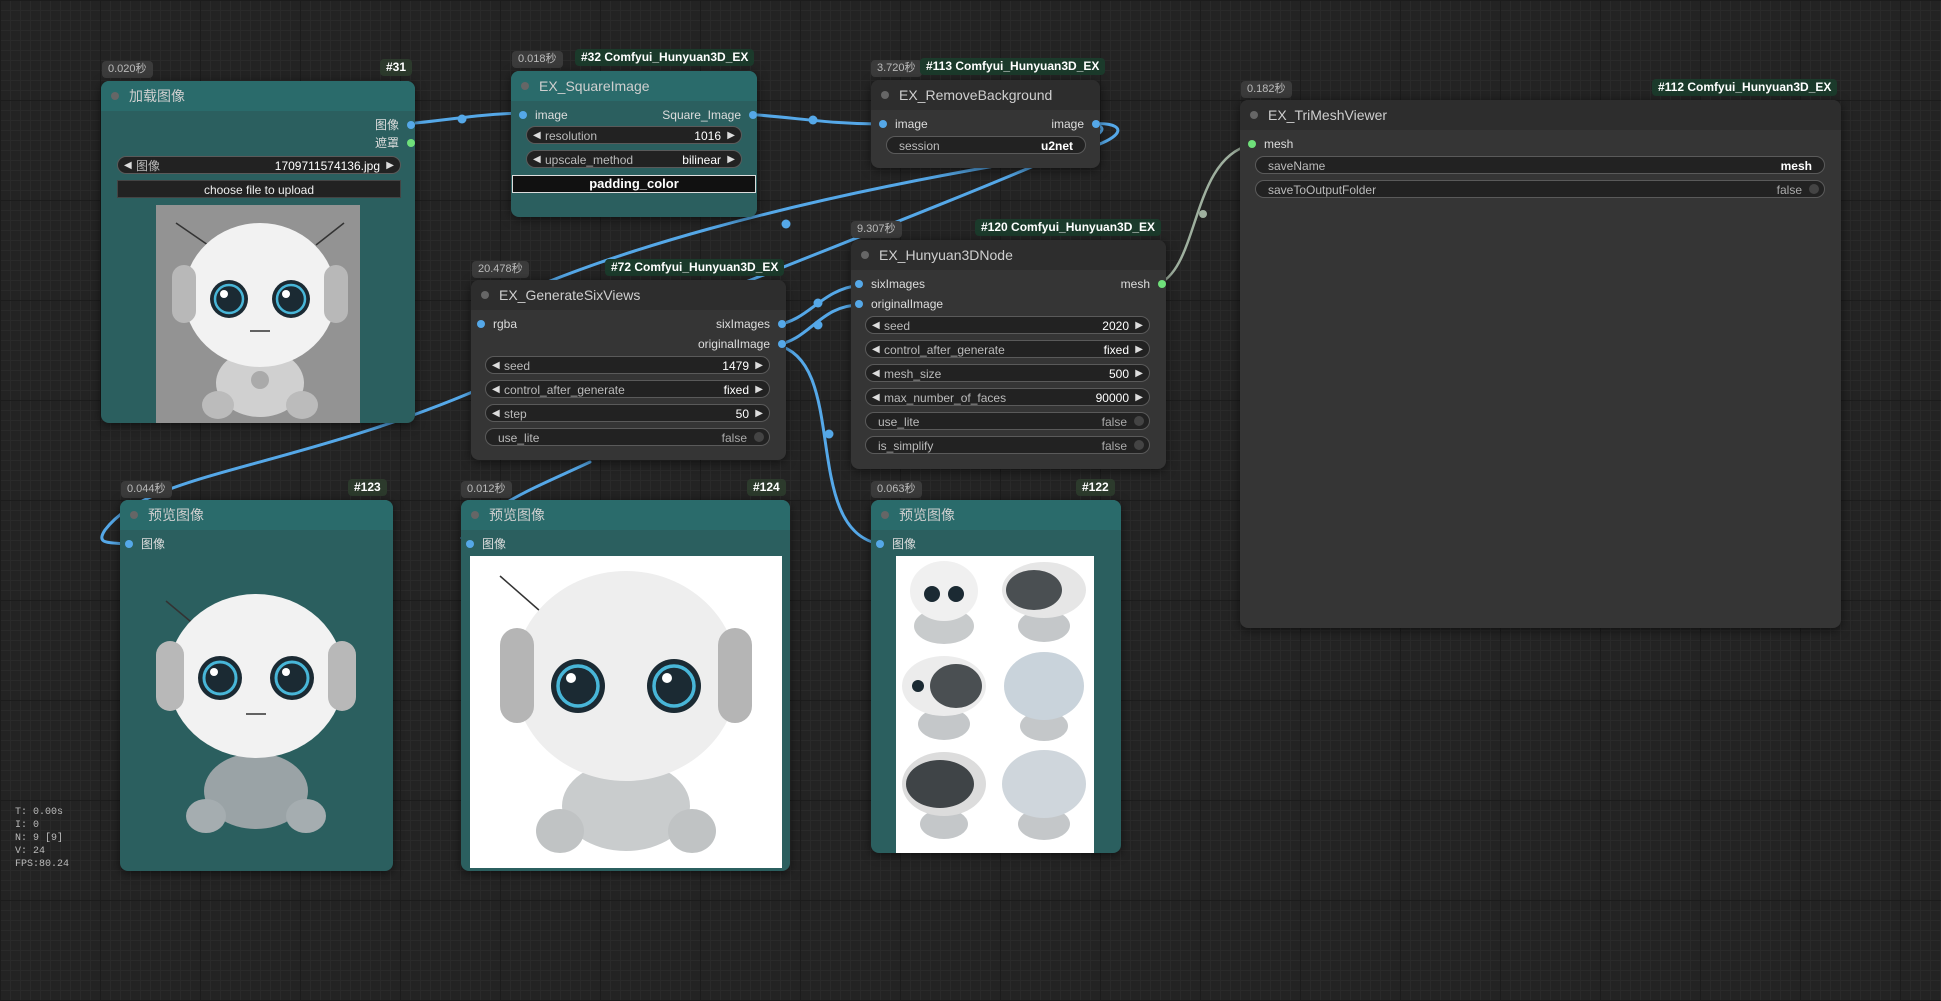  Describe the element at coordinates (1540, 115) in the screenshot. I see `node-title: EX_TriMeshViewer` at that location.